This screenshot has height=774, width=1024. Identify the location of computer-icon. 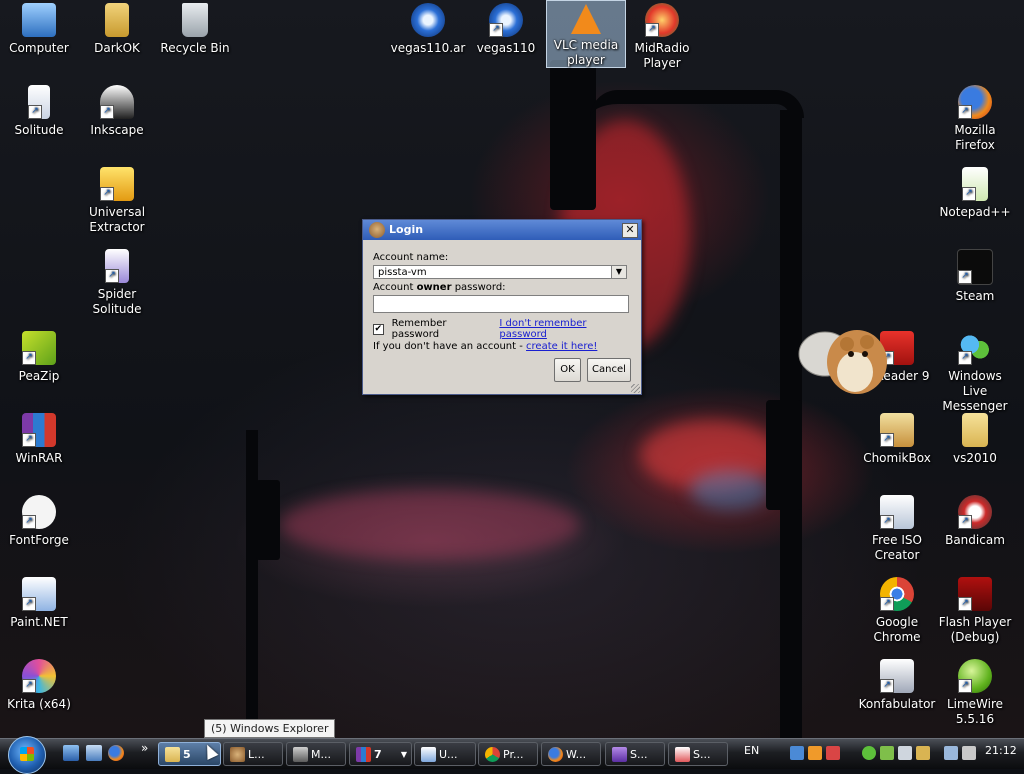
(39, 20).